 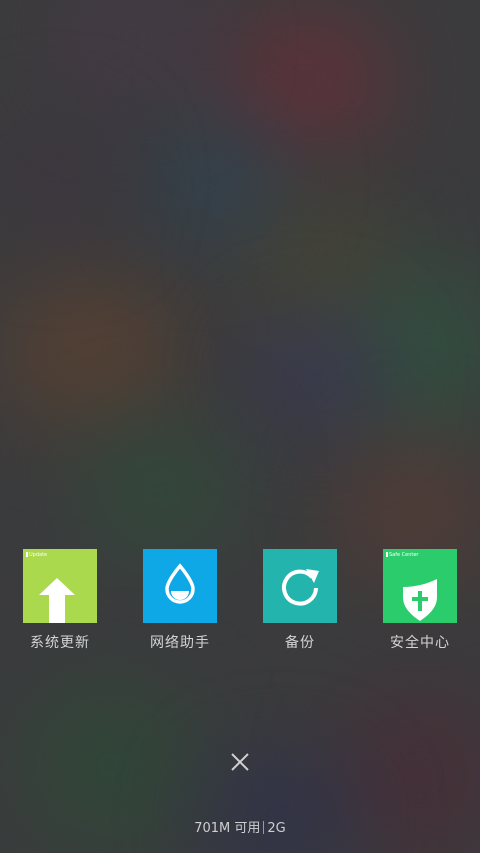 I want to click on app-backup: 备份, so click(x=300, y=600).